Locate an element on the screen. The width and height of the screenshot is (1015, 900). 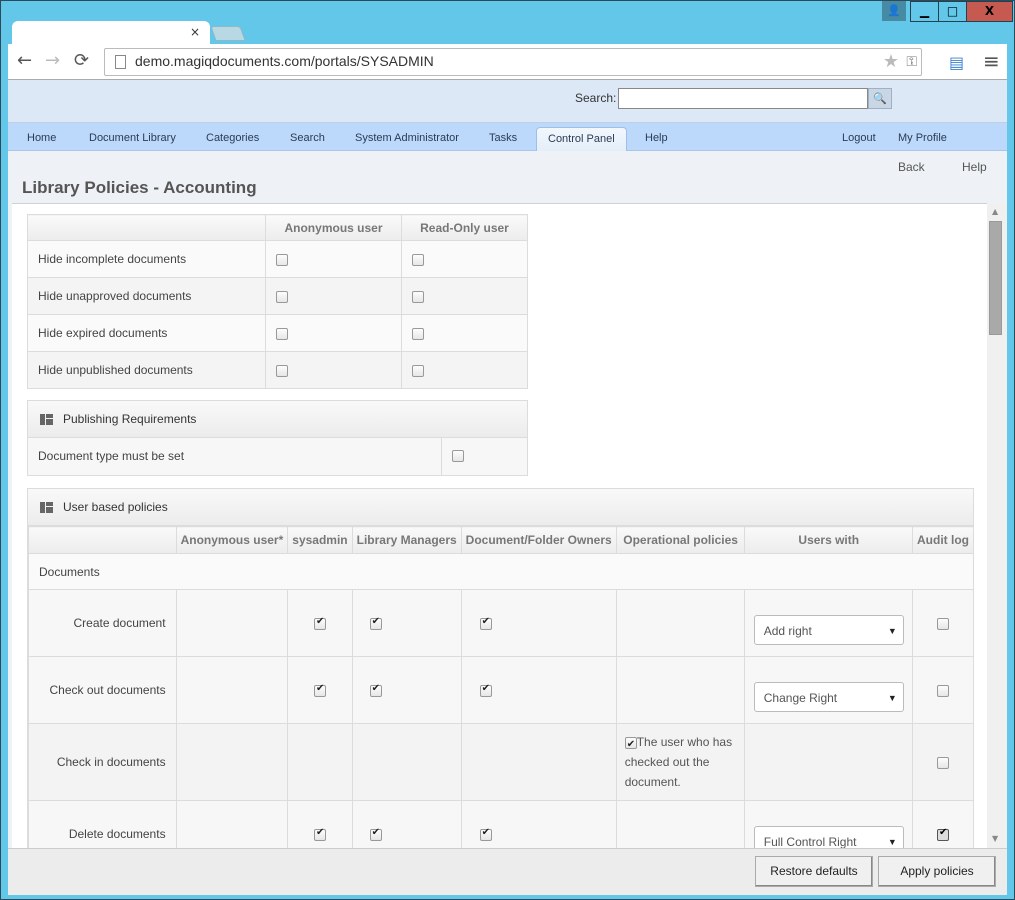
scroll-down-arrow-icon: ▼ is located at coordinates (995, 838).